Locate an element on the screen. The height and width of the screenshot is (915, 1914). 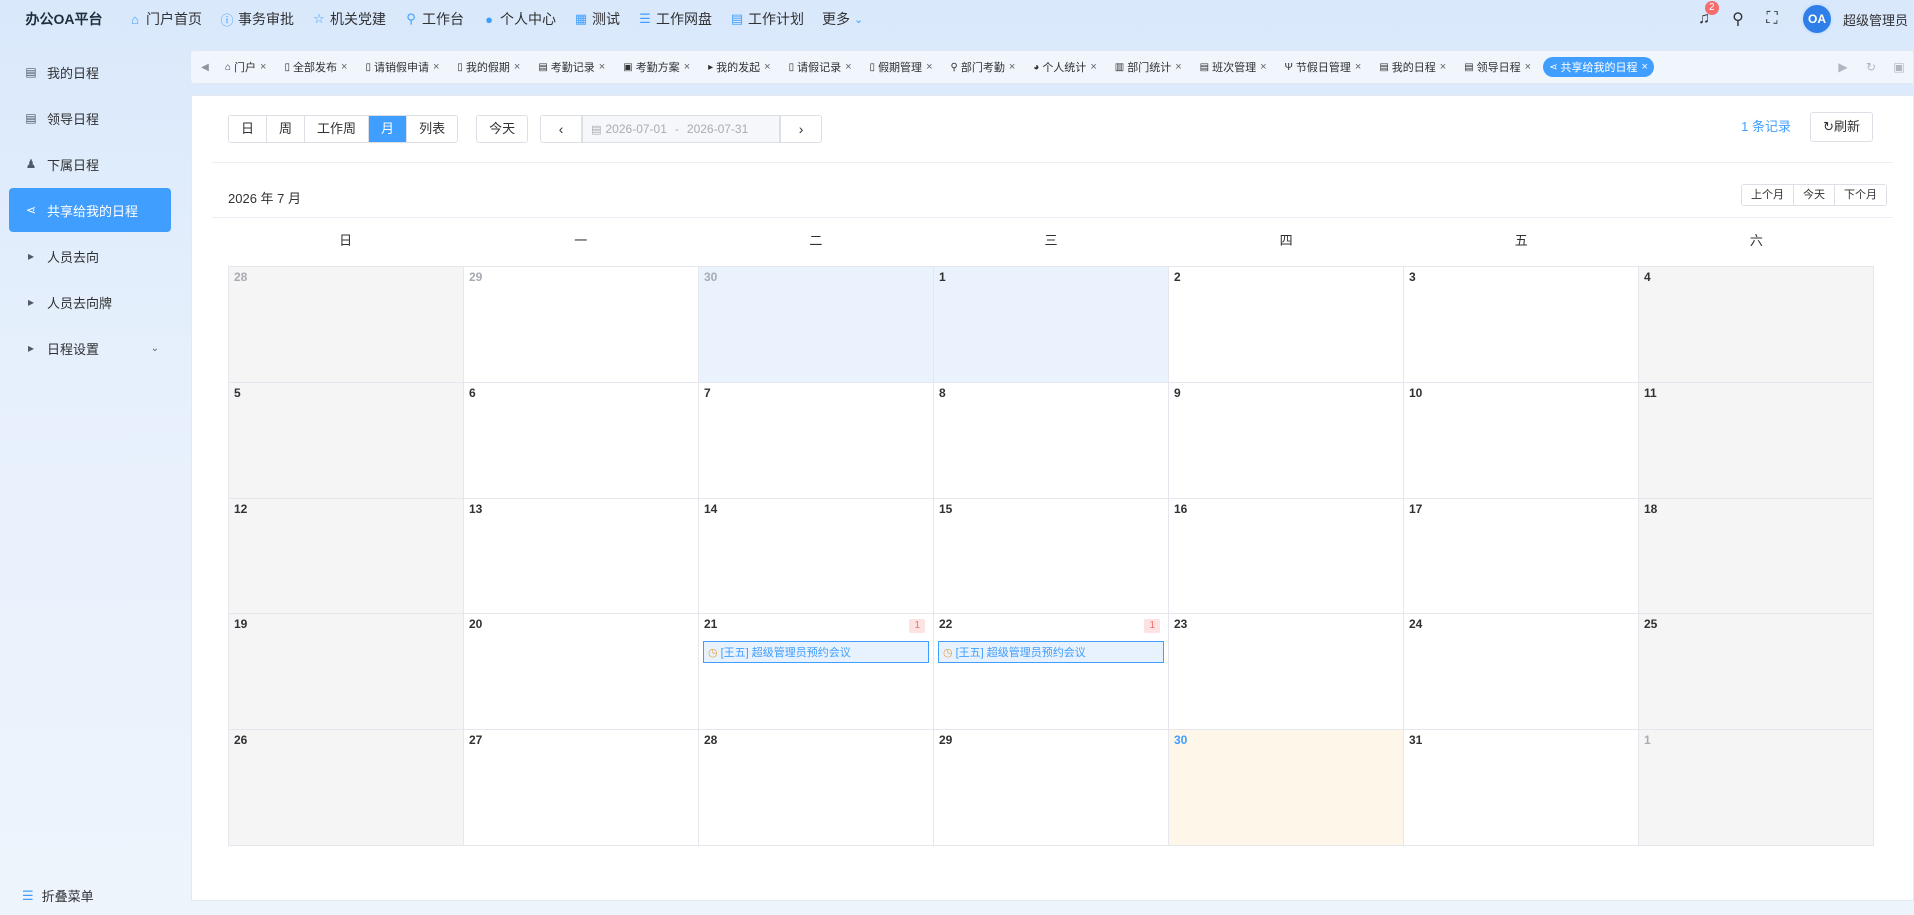
sidebar-item-1: ▤ 领导日程 is located at coordinates (90, 118).